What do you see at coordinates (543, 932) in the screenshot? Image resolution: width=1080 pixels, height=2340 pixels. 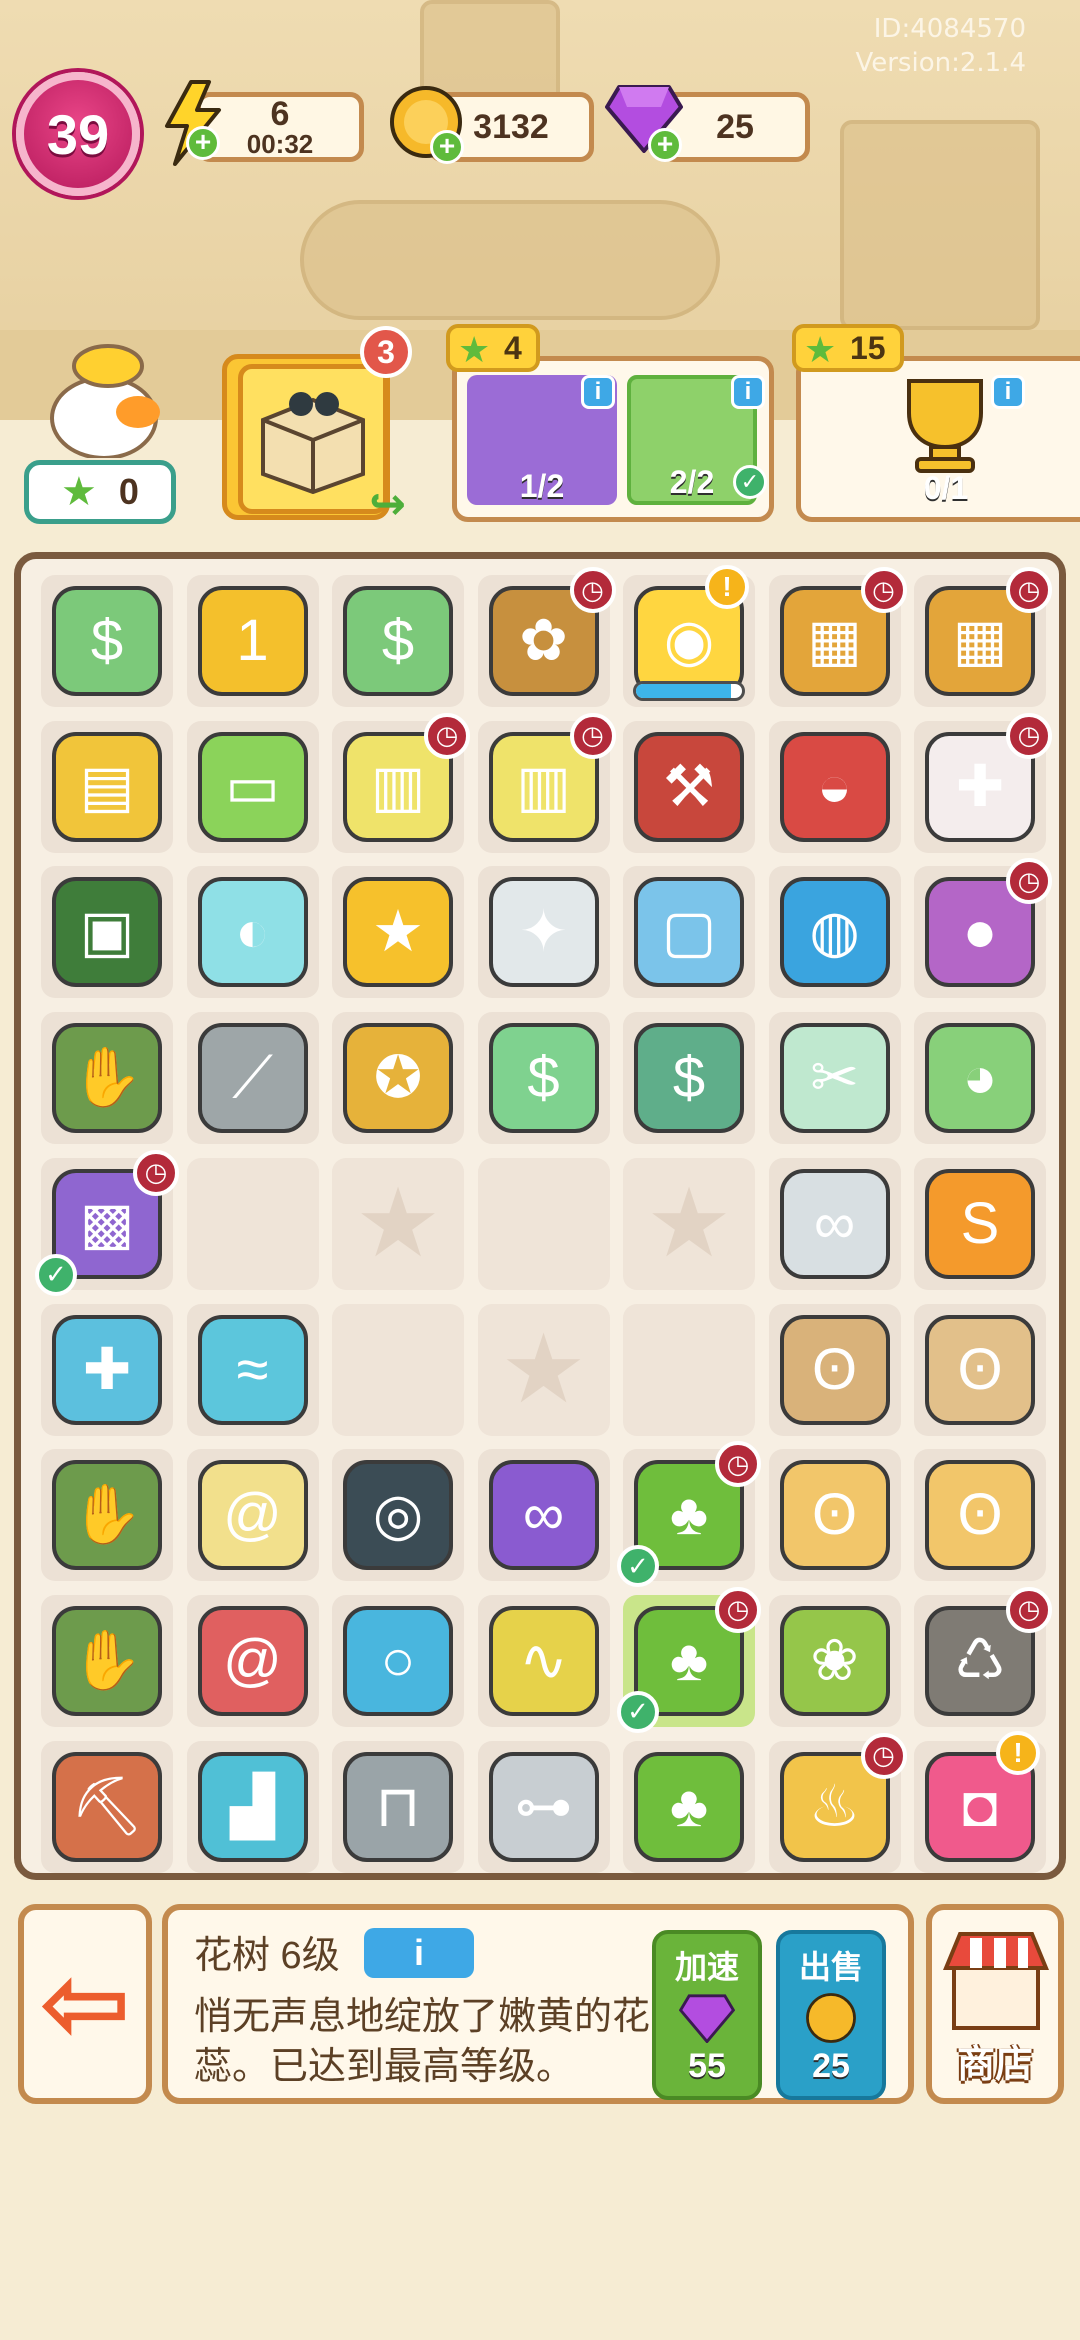 I see `board-cell: ✦` at bounding box center [543, 932].